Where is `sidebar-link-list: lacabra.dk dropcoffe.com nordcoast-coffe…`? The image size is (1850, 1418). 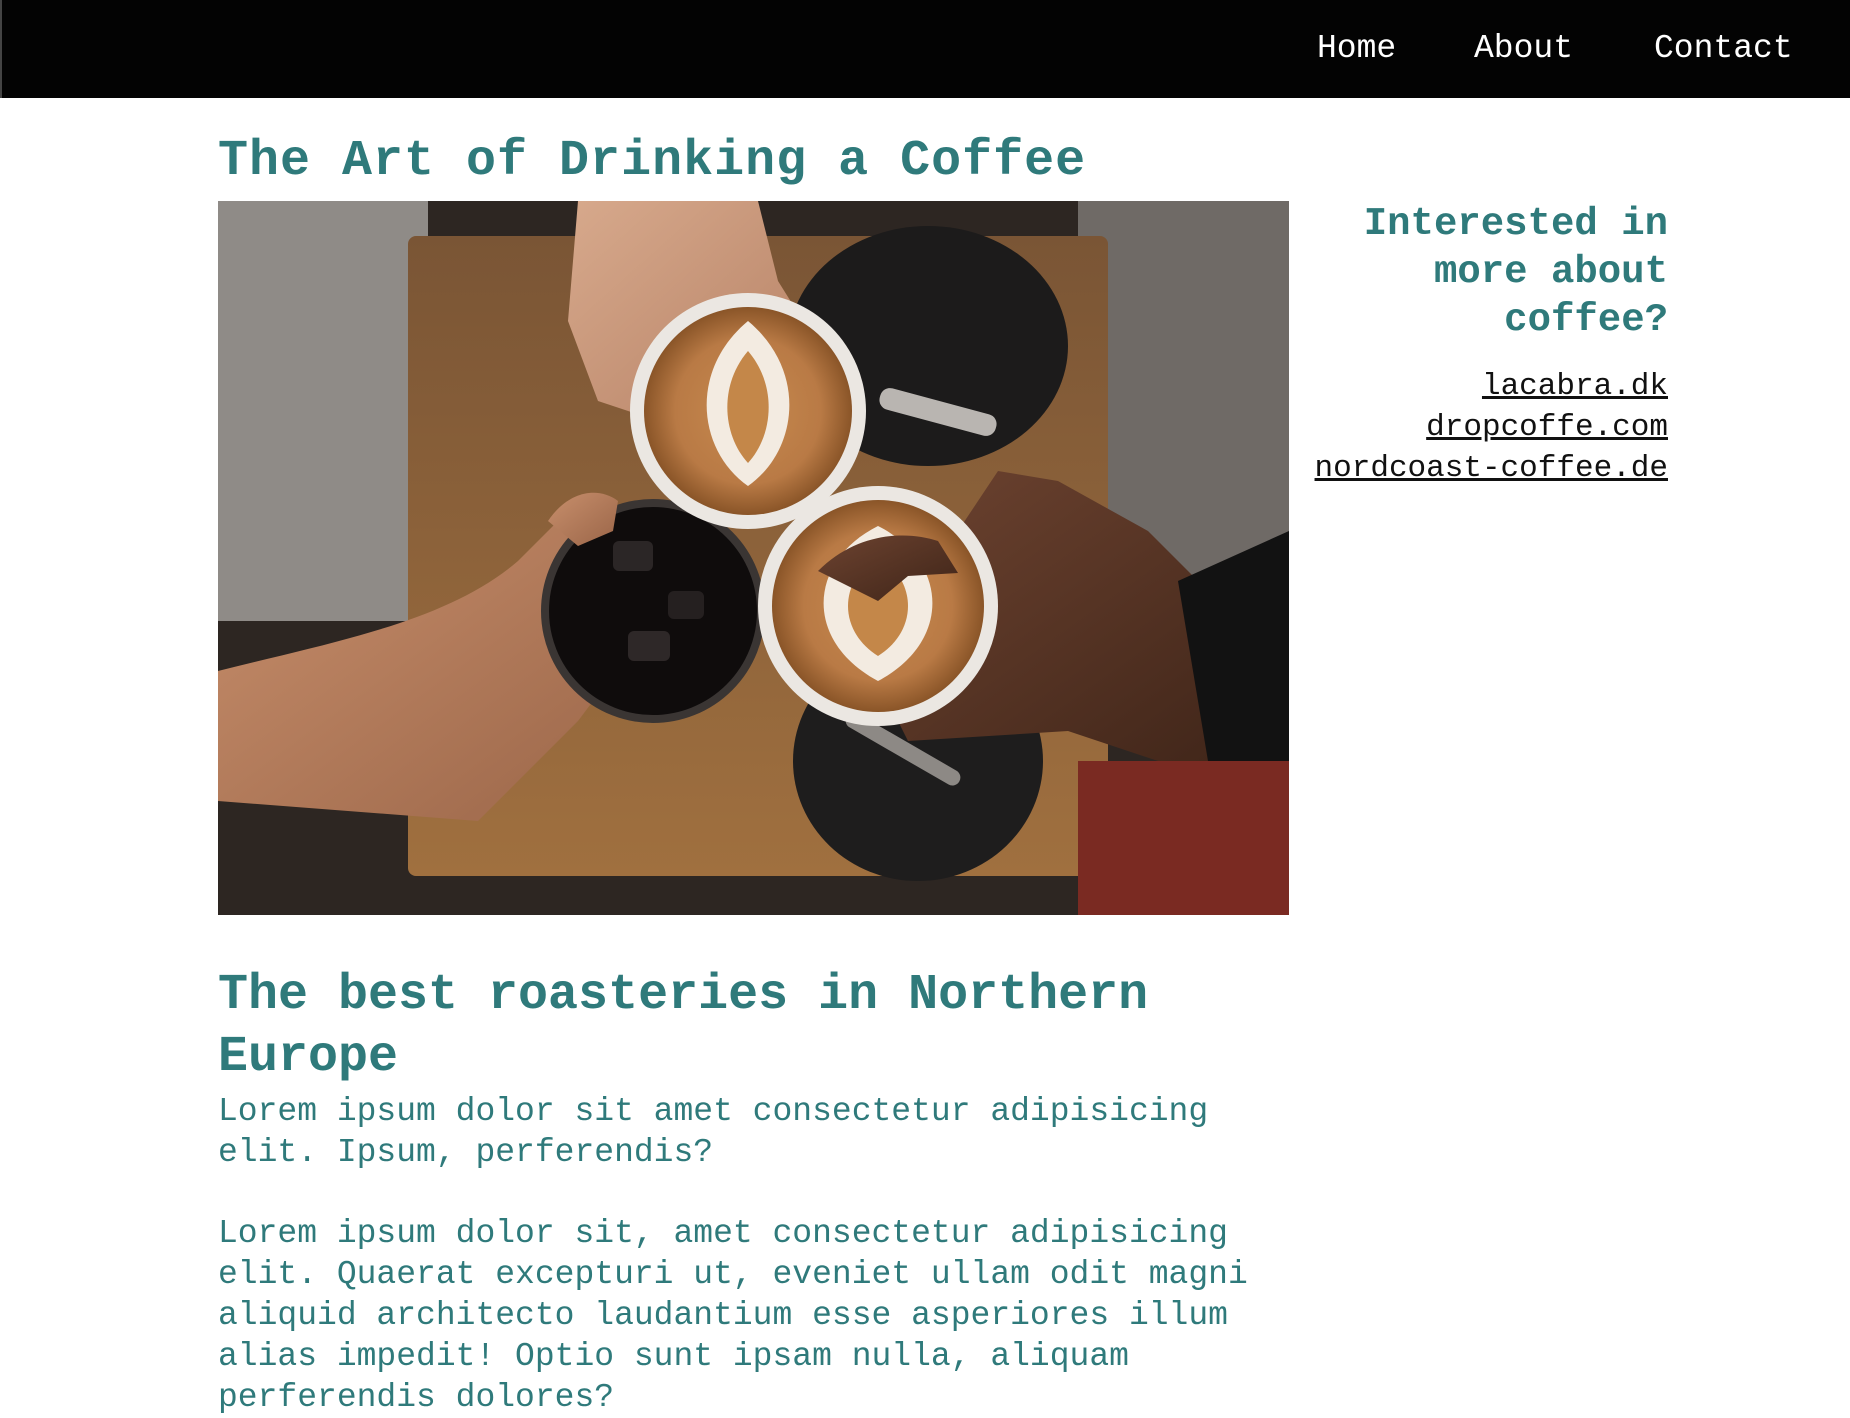 sidebar-link-list: lacabra.dk dropcoffe.com nordcoast-coffe… is located at coordinates (1479, 427).